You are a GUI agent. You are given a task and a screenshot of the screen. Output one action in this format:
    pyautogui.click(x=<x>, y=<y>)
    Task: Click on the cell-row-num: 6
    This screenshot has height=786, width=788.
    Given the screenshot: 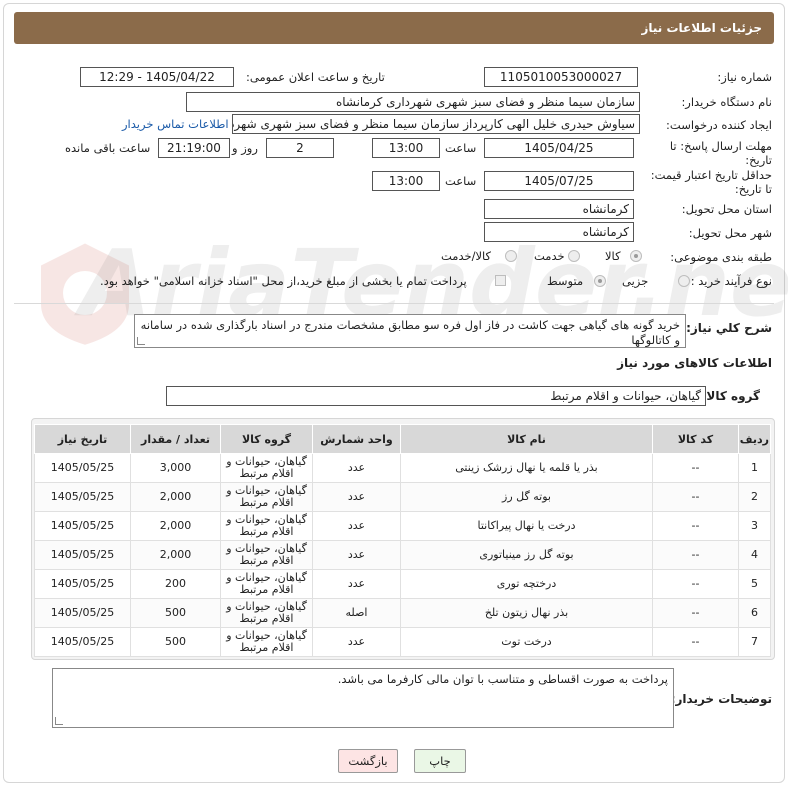 What is the action you would take?
    pyautogui.click(x=754, y=613)
    